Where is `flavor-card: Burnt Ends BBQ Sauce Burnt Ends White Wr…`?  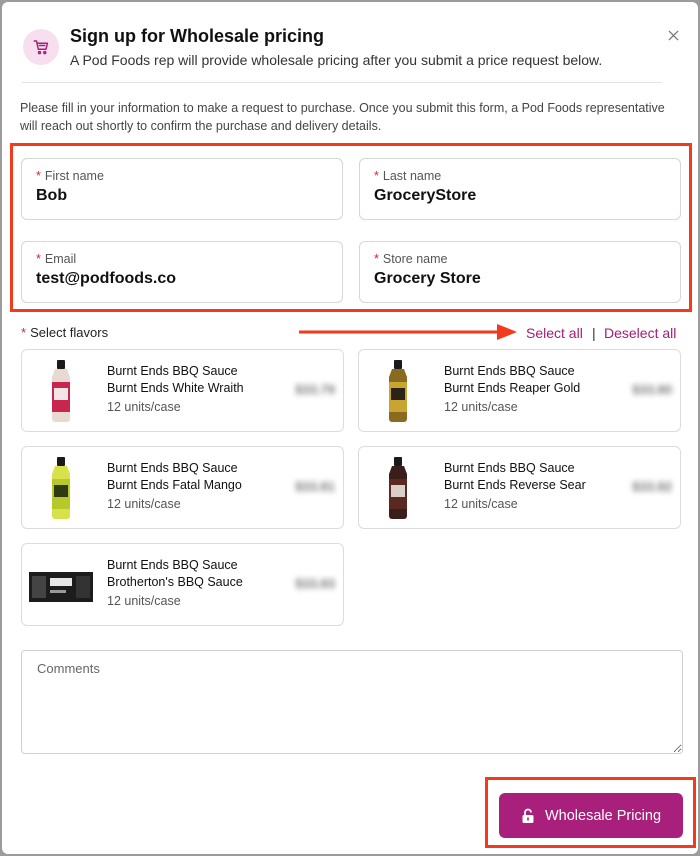 flavor-card: Burnt Ends BBQ Sauce Burnt Ends White Wr… is located at coordinates (182, 390).